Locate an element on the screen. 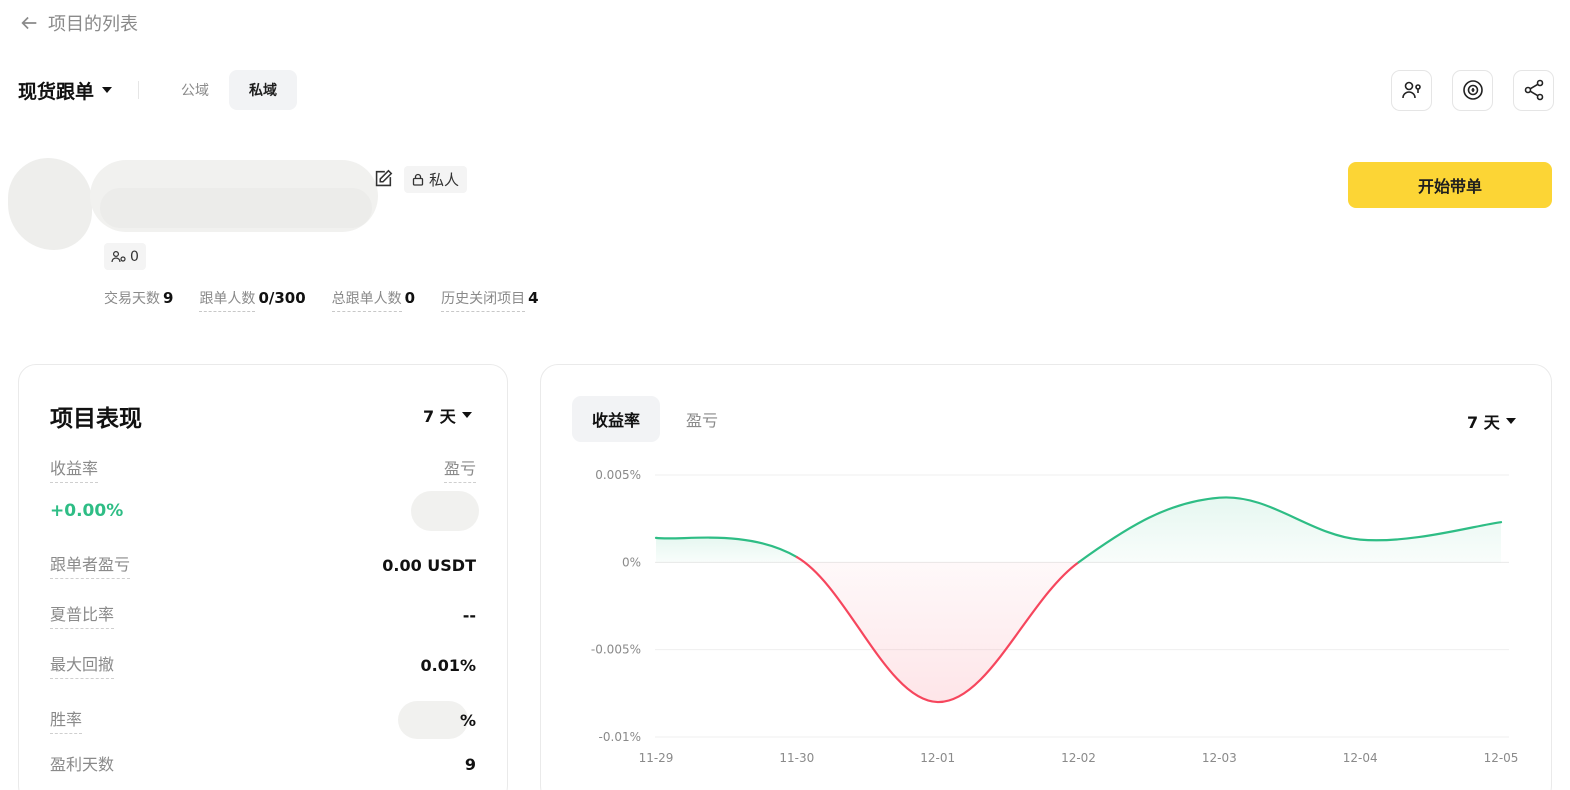  copy-coin-button is located at coordinates (1472, 90).